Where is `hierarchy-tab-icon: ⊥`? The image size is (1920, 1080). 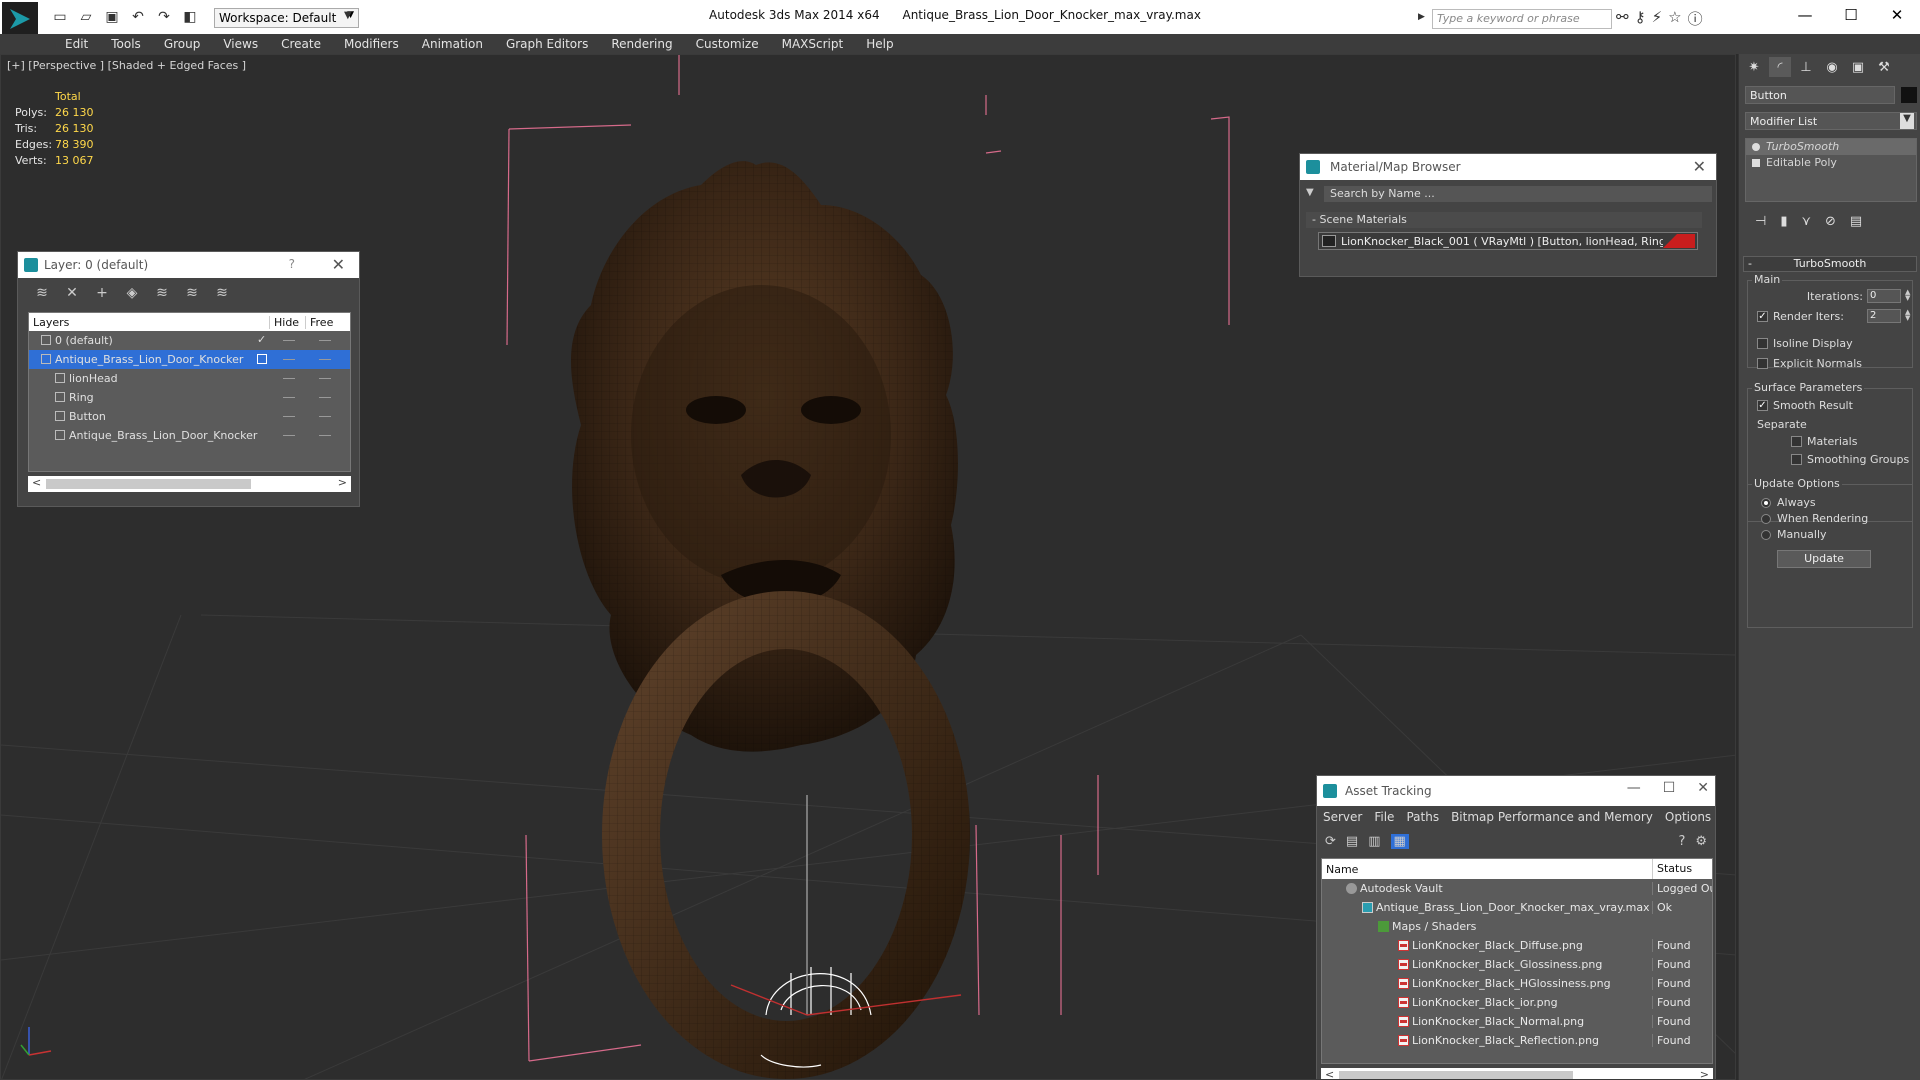 hierarchy-tab-icon: ⊥ is located at coordinates (1806, 67).